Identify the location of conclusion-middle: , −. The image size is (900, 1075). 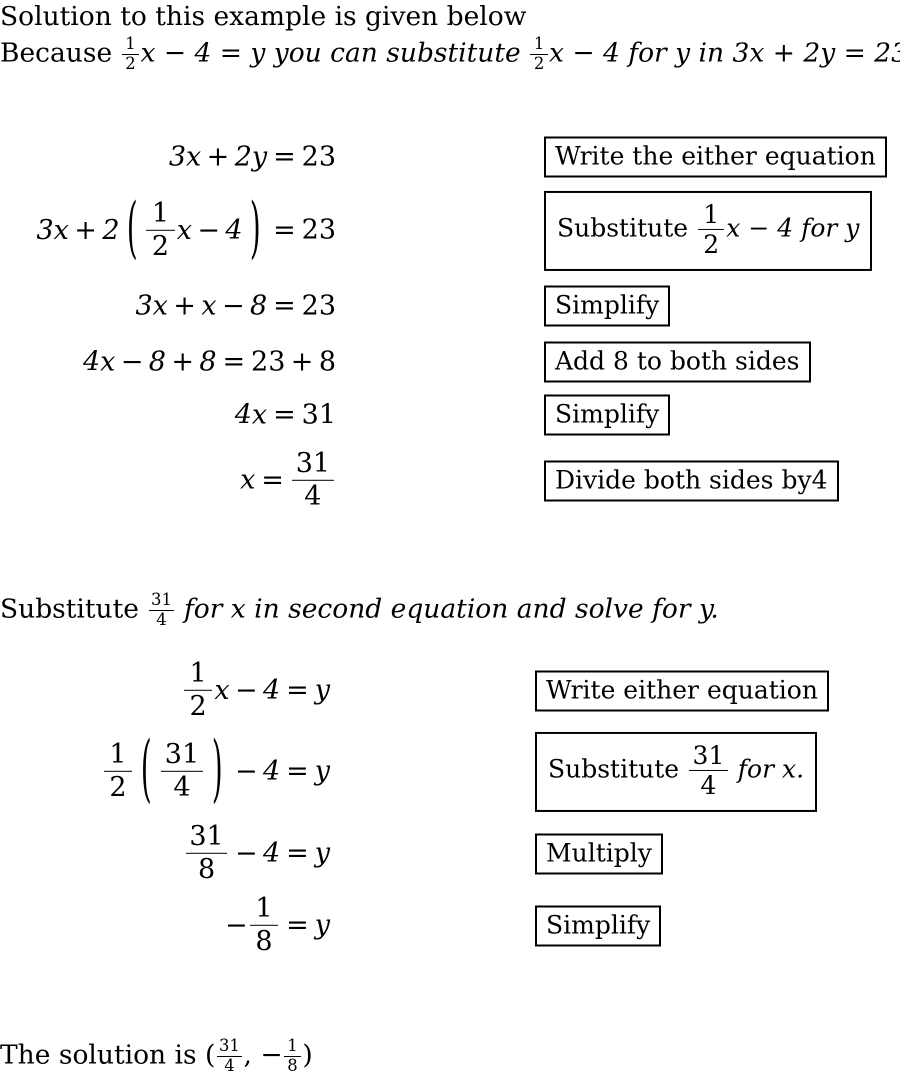
(263, 1055).